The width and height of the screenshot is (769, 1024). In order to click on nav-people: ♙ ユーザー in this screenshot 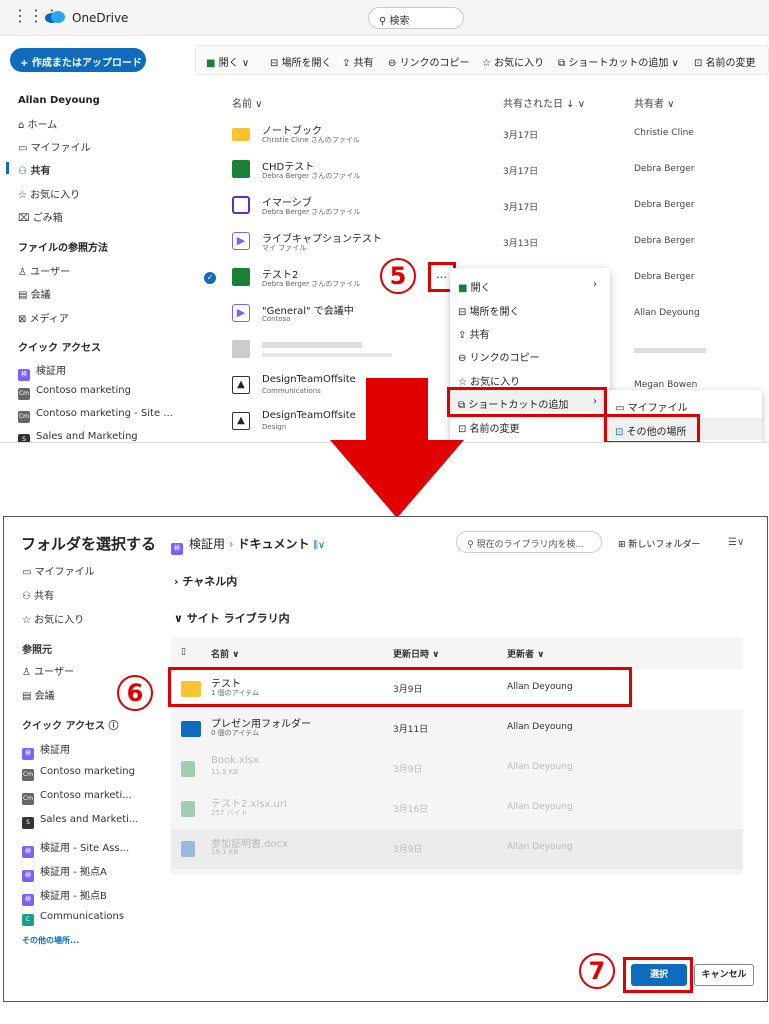, I will do `click(44, 270)`.